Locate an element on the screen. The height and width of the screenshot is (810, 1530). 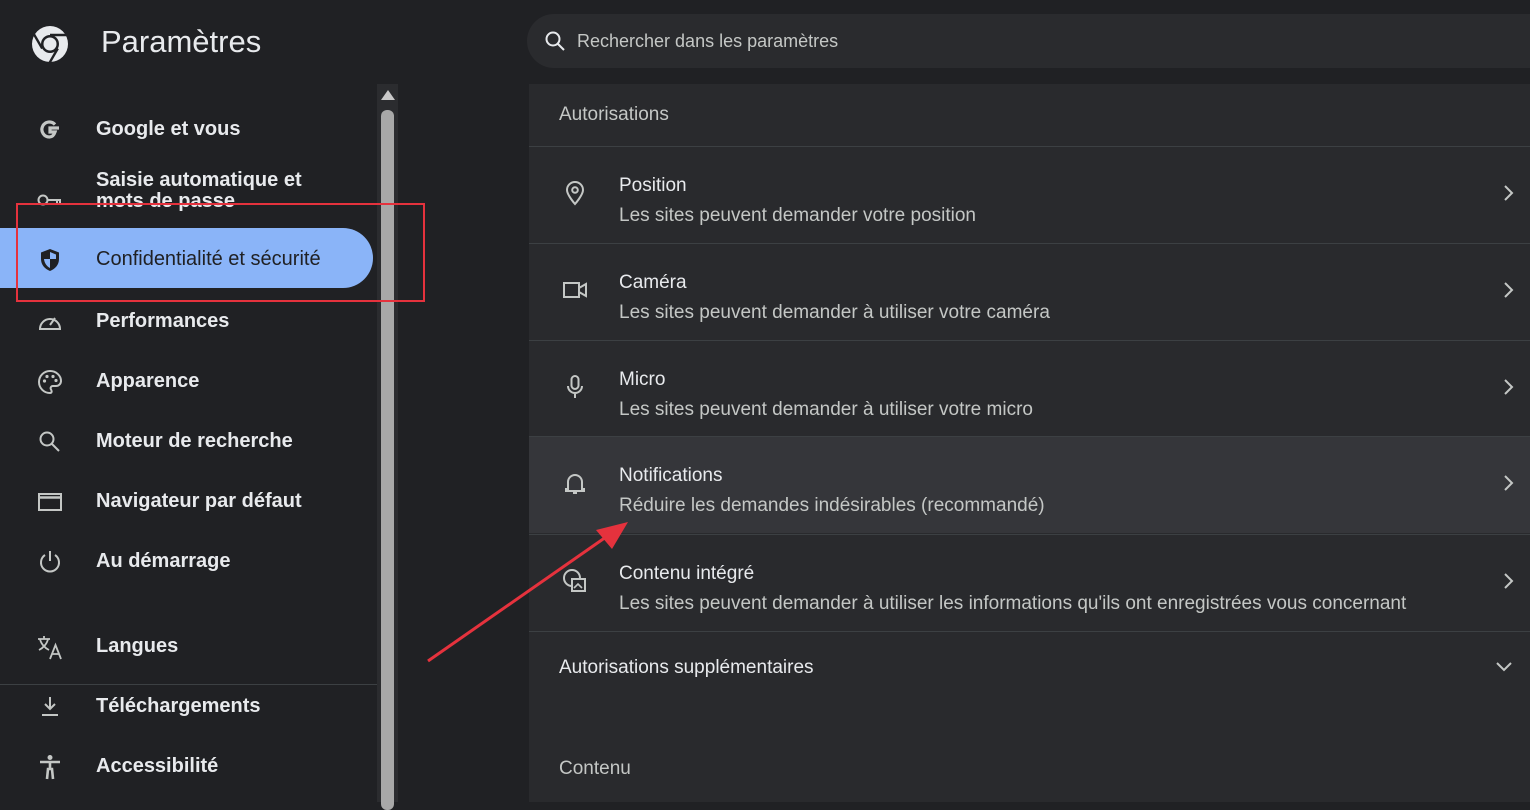
sidebar-item-label: Navigateur par défaut is located at coordinates (199, 501).